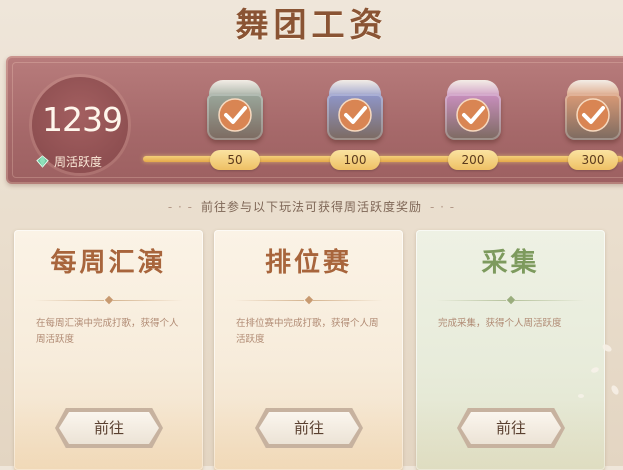 The height and width of the screenshot is (470, 623). What do you see at coordinates (593, 160) in the screenshot?
I see `milestone-value: 300` at bounding box center [593, 160].